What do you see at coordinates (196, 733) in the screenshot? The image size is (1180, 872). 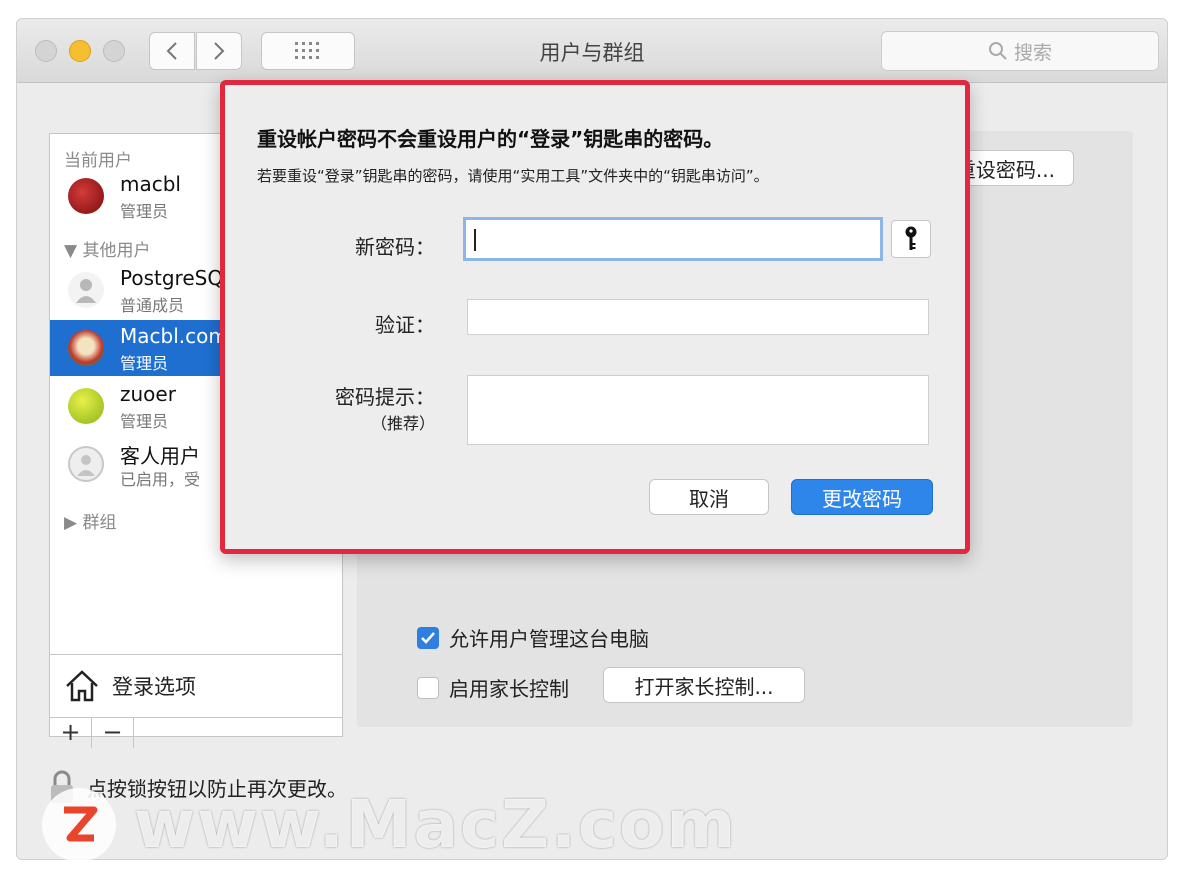 I see `add-remove-bar: + −` at bounding box center [196, 733].